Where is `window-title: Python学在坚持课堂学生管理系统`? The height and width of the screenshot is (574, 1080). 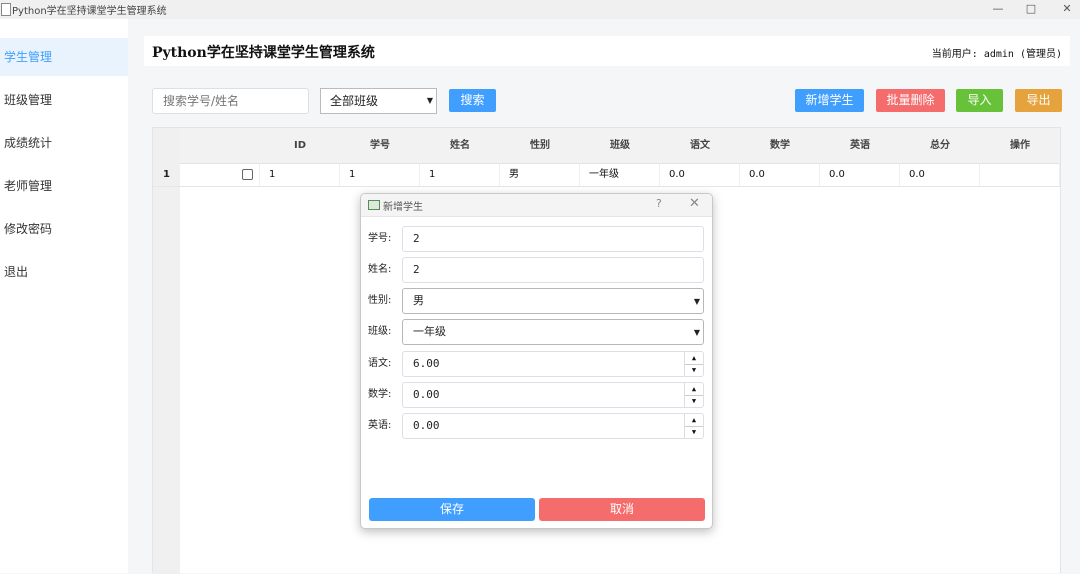
window-title: Python学在坚持课堂学生管理系统 is located at coordinates (89, 11).